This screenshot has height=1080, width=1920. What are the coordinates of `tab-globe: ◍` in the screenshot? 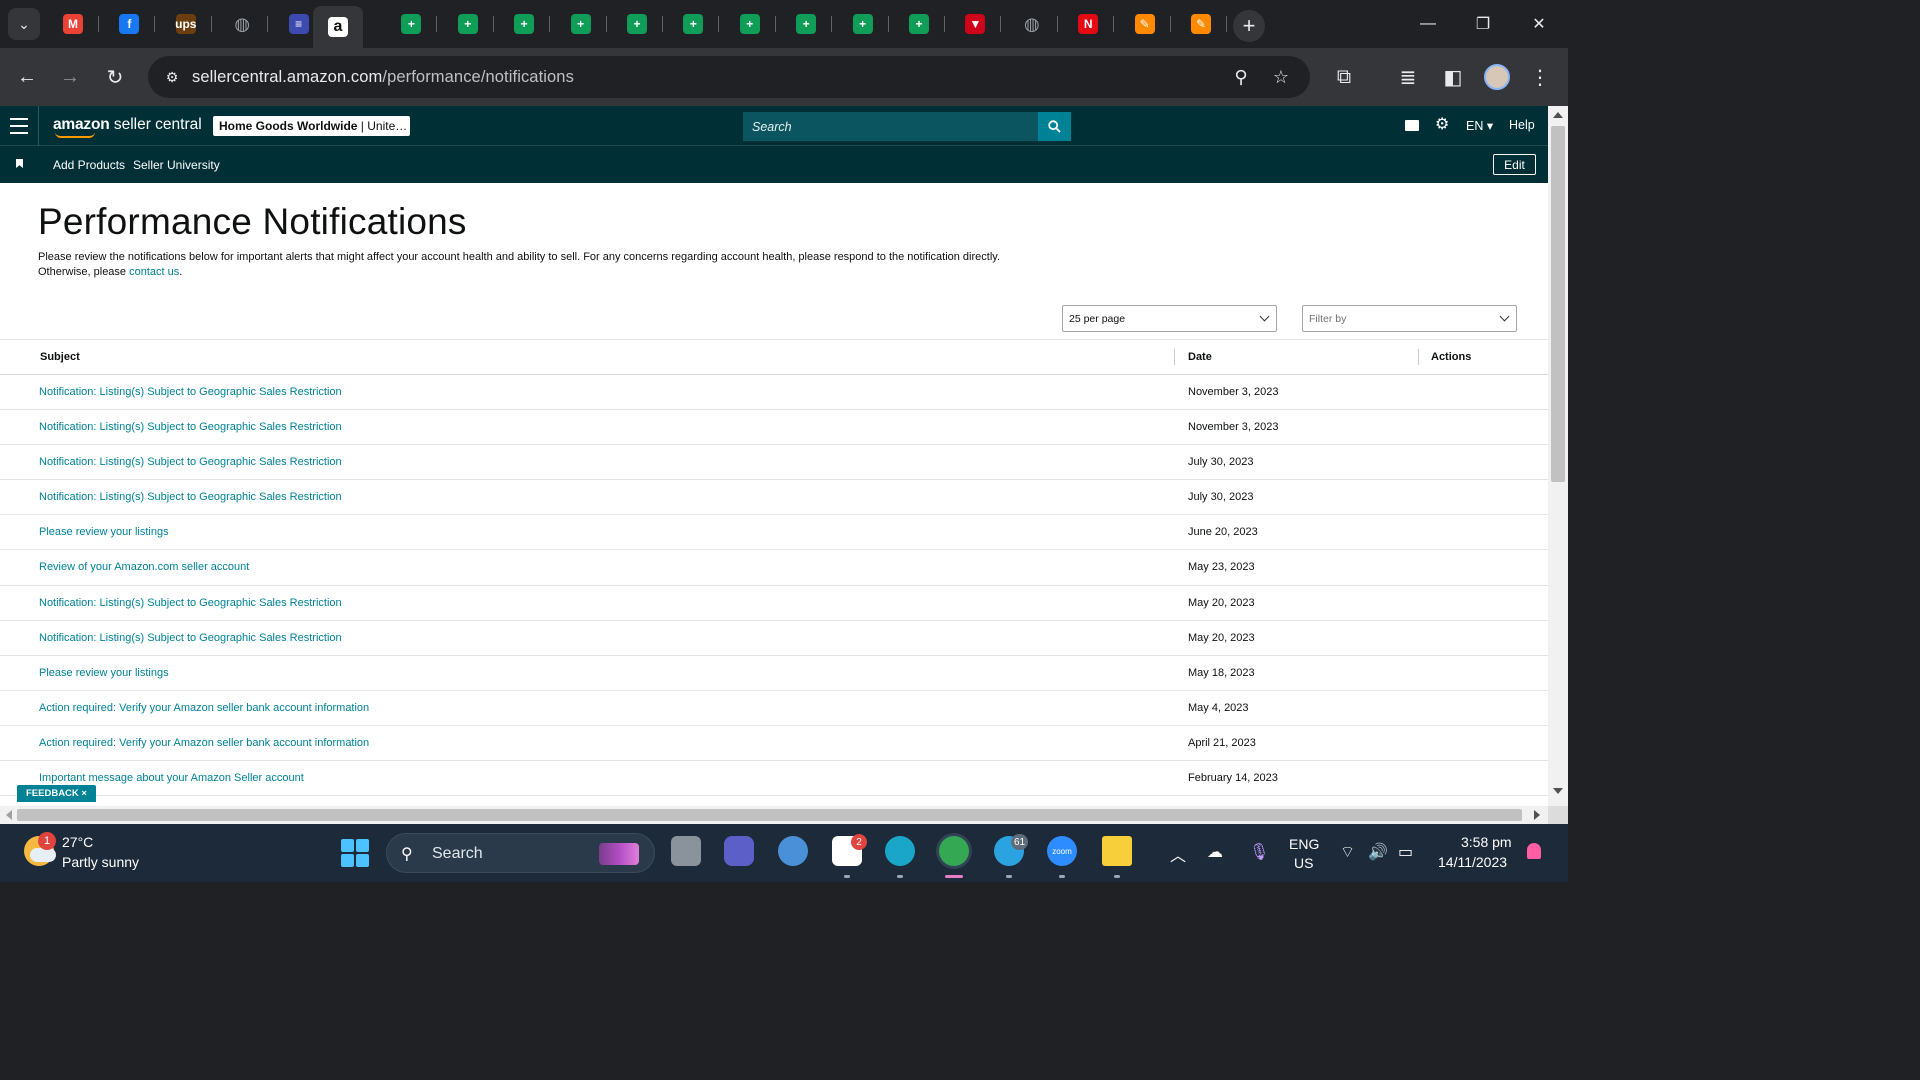 It's located at (242, 24).